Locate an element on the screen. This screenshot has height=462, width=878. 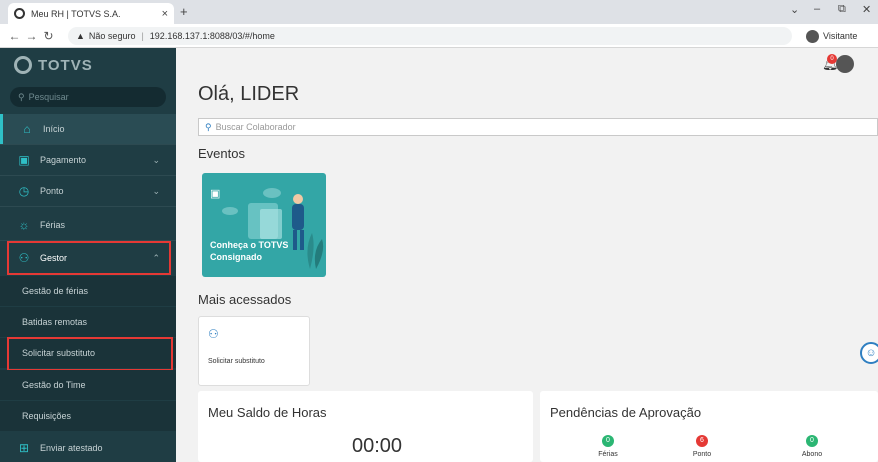
tab-search-chevron-icon: ⌄ is located at coordinates (794, 9).